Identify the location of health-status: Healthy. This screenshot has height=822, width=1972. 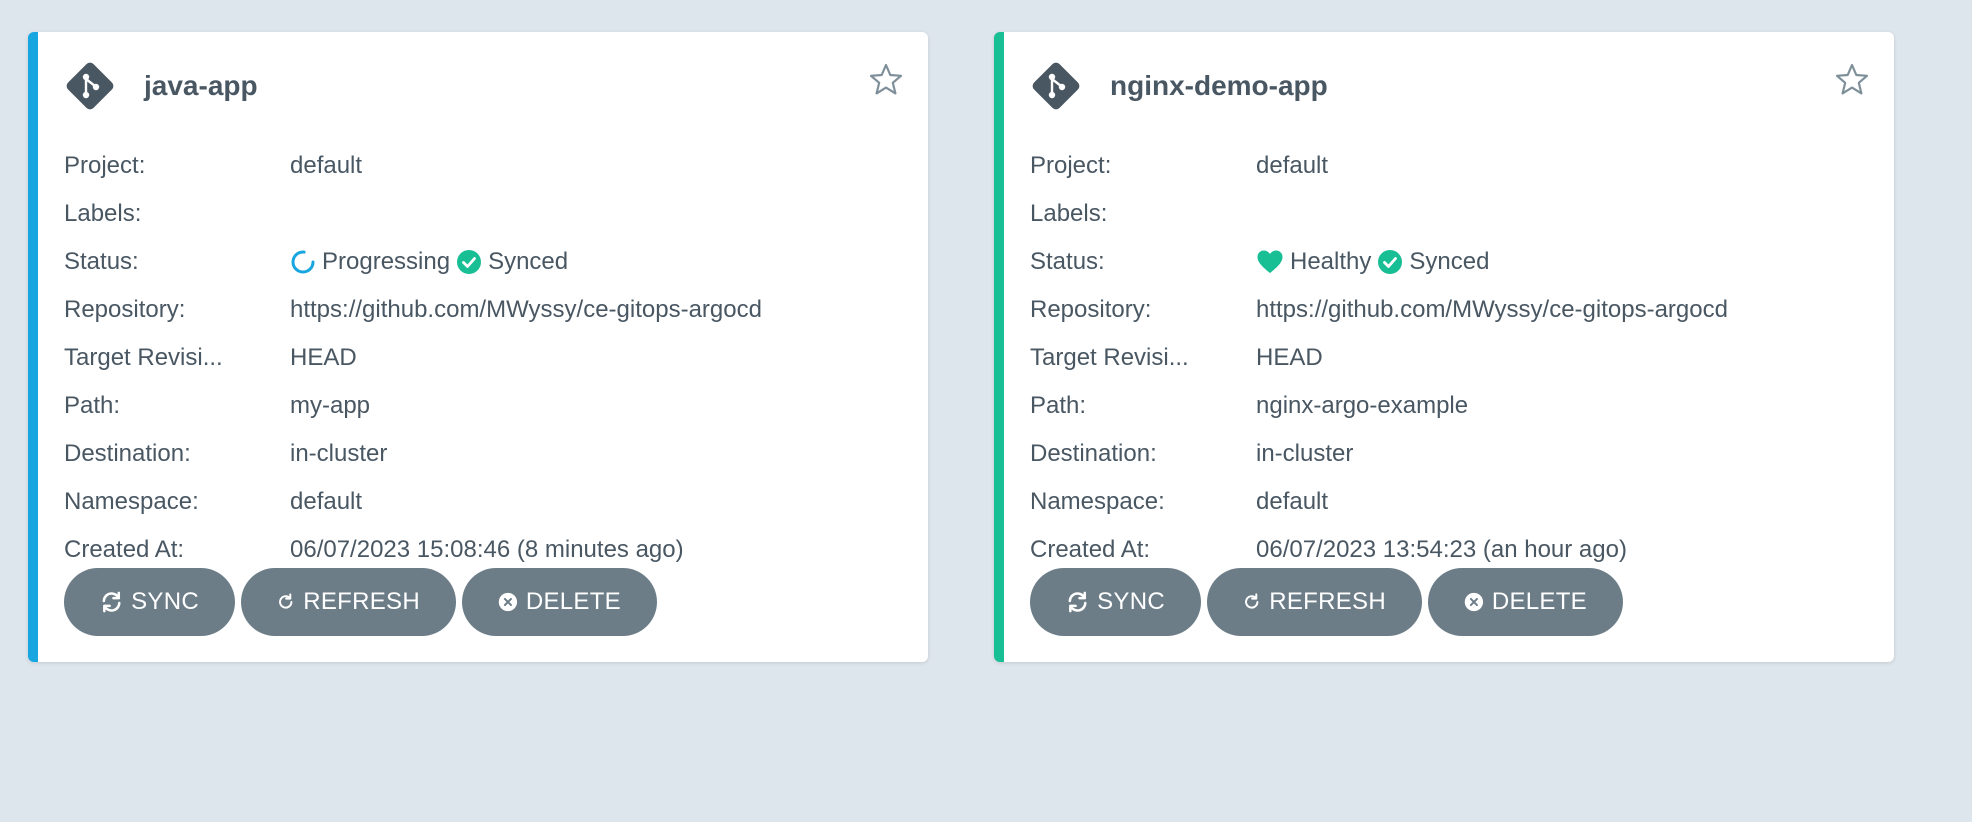
(1313, 262).